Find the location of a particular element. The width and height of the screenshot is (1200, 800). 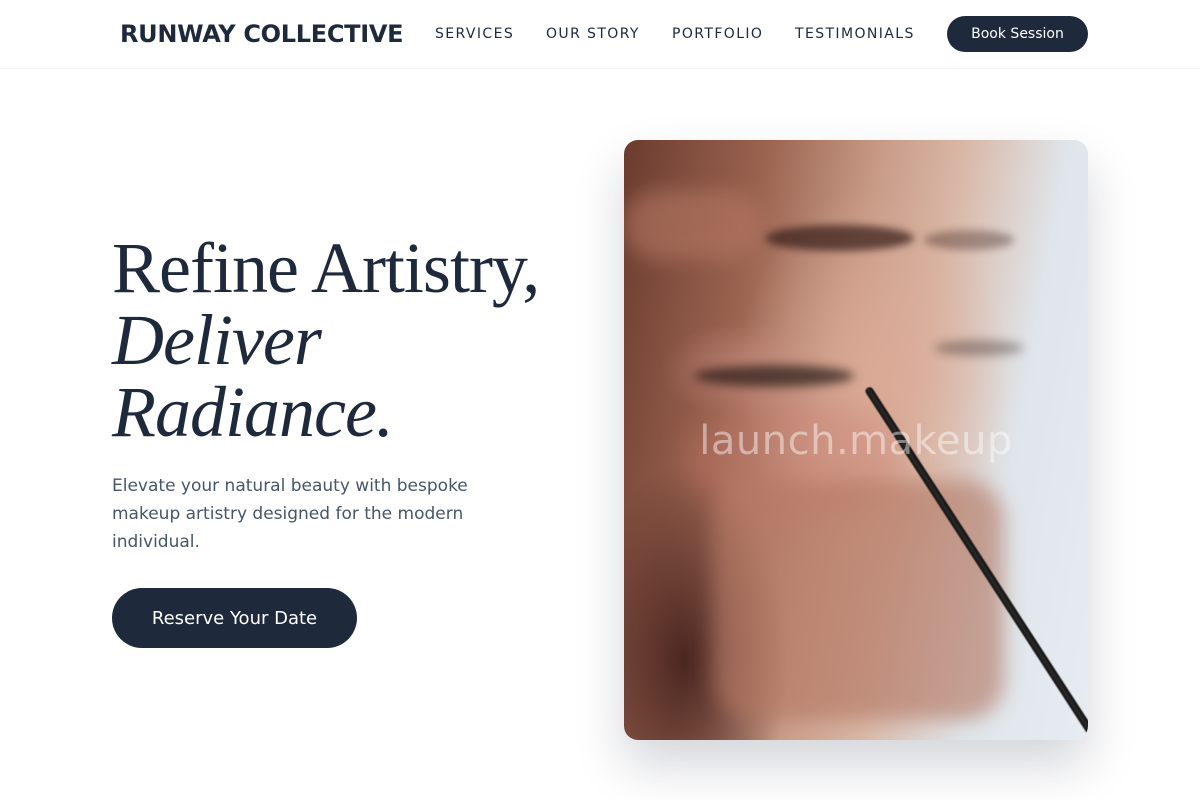

brand-logo: RUNWAY COLLECTIVE is located at coordinates (262, 34).